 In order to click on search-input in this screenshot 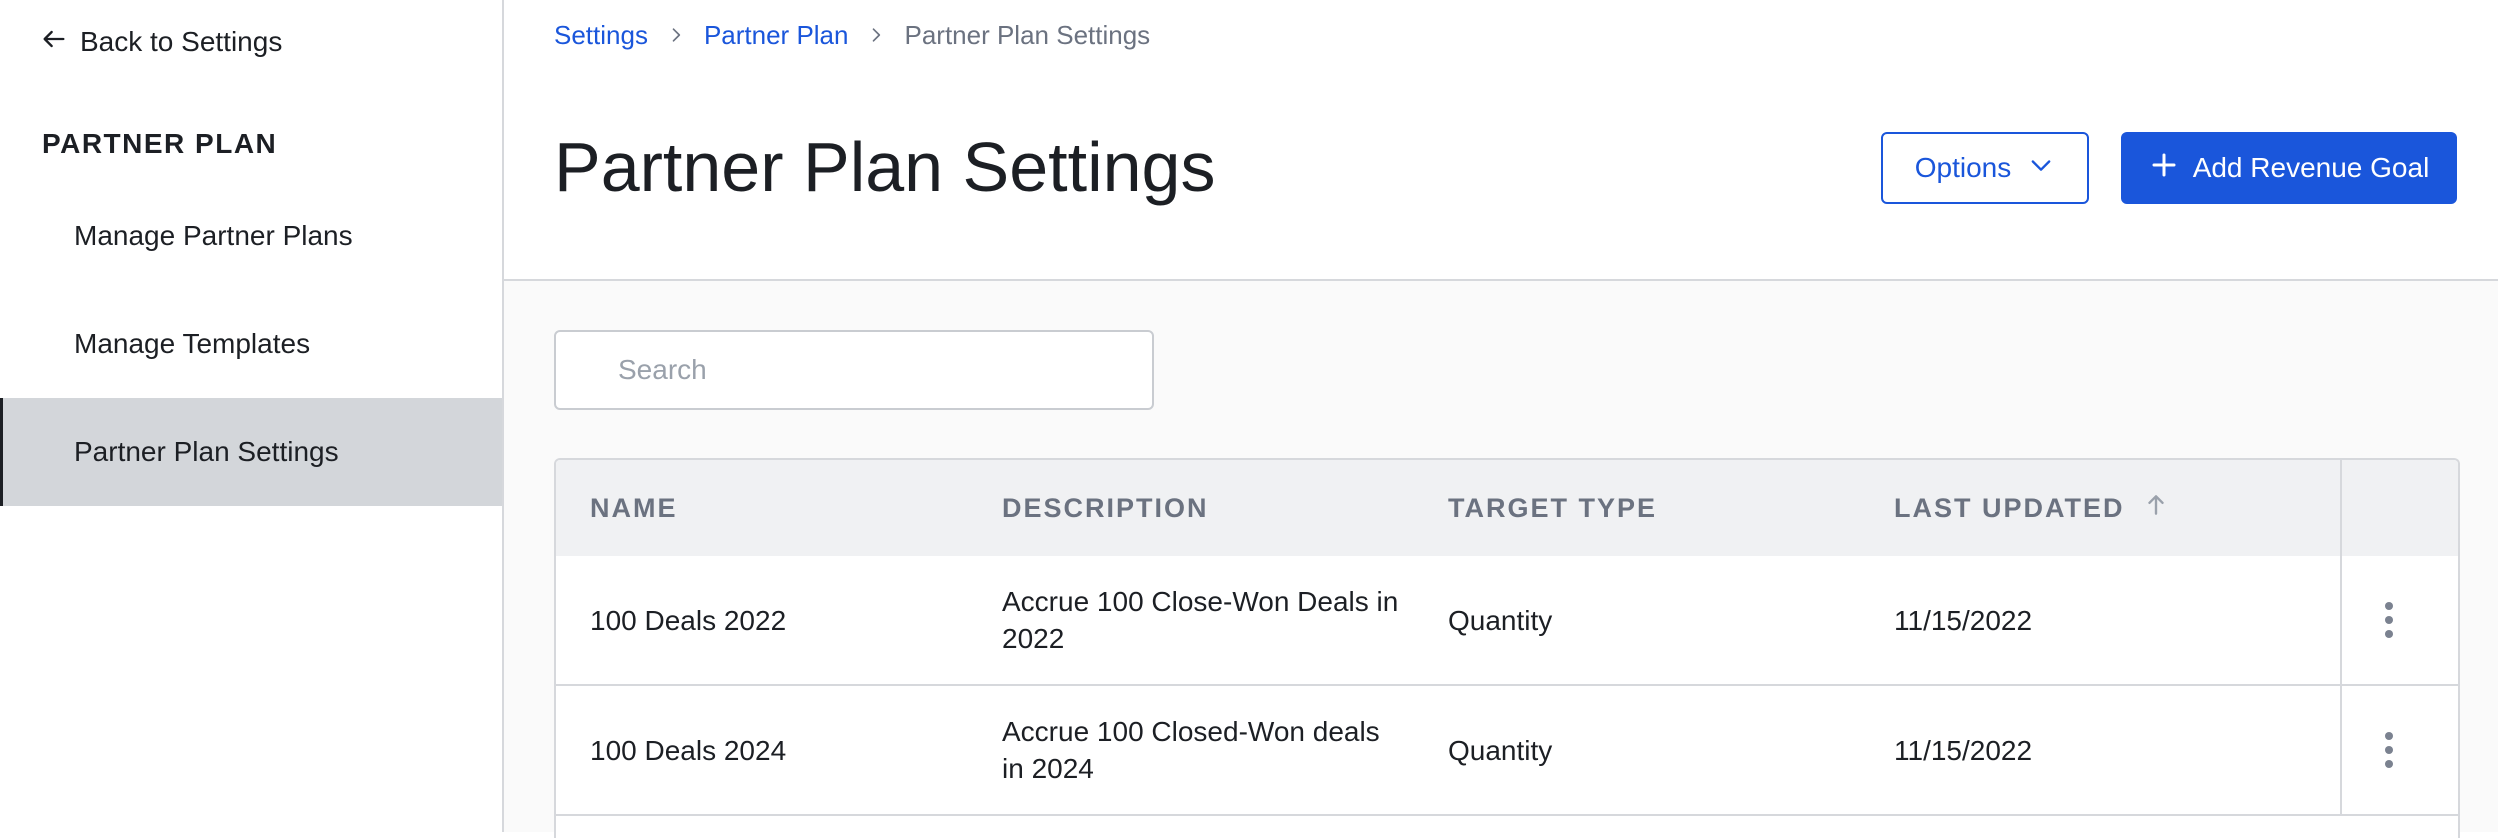, I will do `click(854, 370)`.